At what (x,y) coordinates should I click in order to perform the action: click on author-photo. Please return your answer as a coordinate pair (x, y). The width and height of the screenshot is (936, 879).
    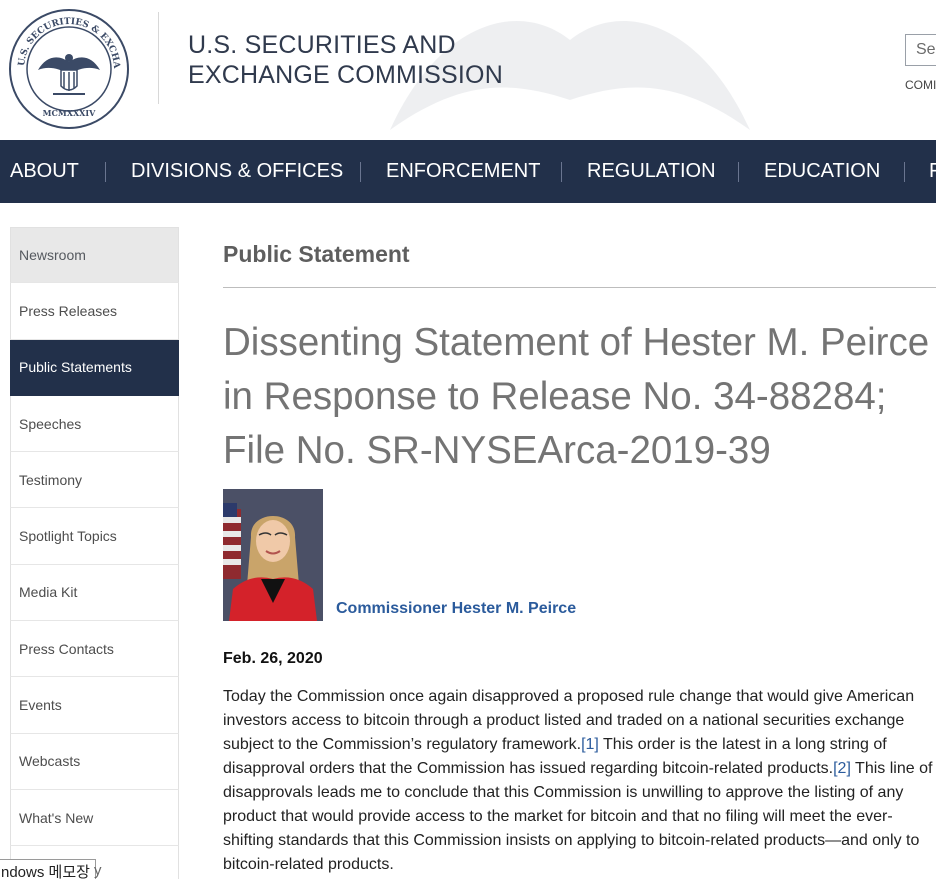
    Looking at the image, I should click on (273, 555).